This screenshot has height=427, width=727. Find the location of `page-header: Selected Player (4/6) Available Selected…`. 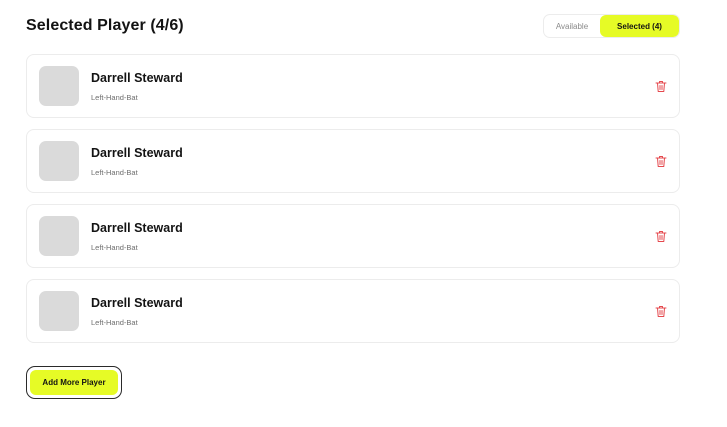

page-header: Selected Player (4/6) Available Selected… is located at coordinates (353, 26).